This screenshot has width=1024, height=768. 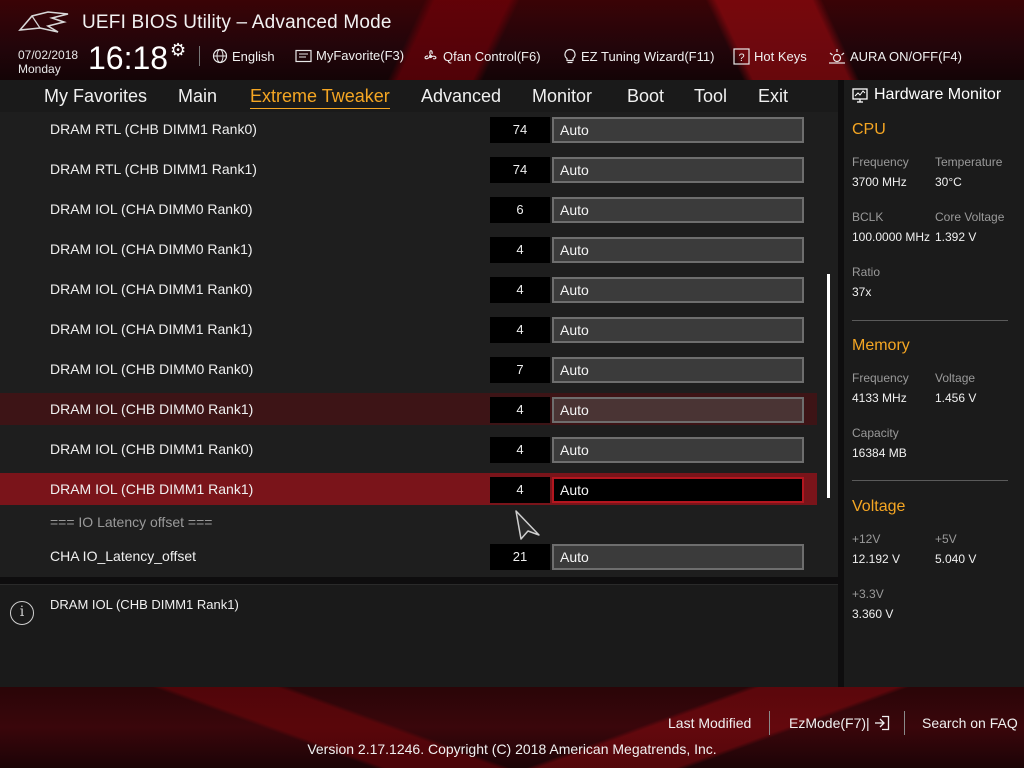 What do you see at coordinates (408, 329) in the screenshot?
I see `setting-row: DRAM IOL (CHA DIMM1 Rank1) 4 Auto` at bounding box center [408, 329].